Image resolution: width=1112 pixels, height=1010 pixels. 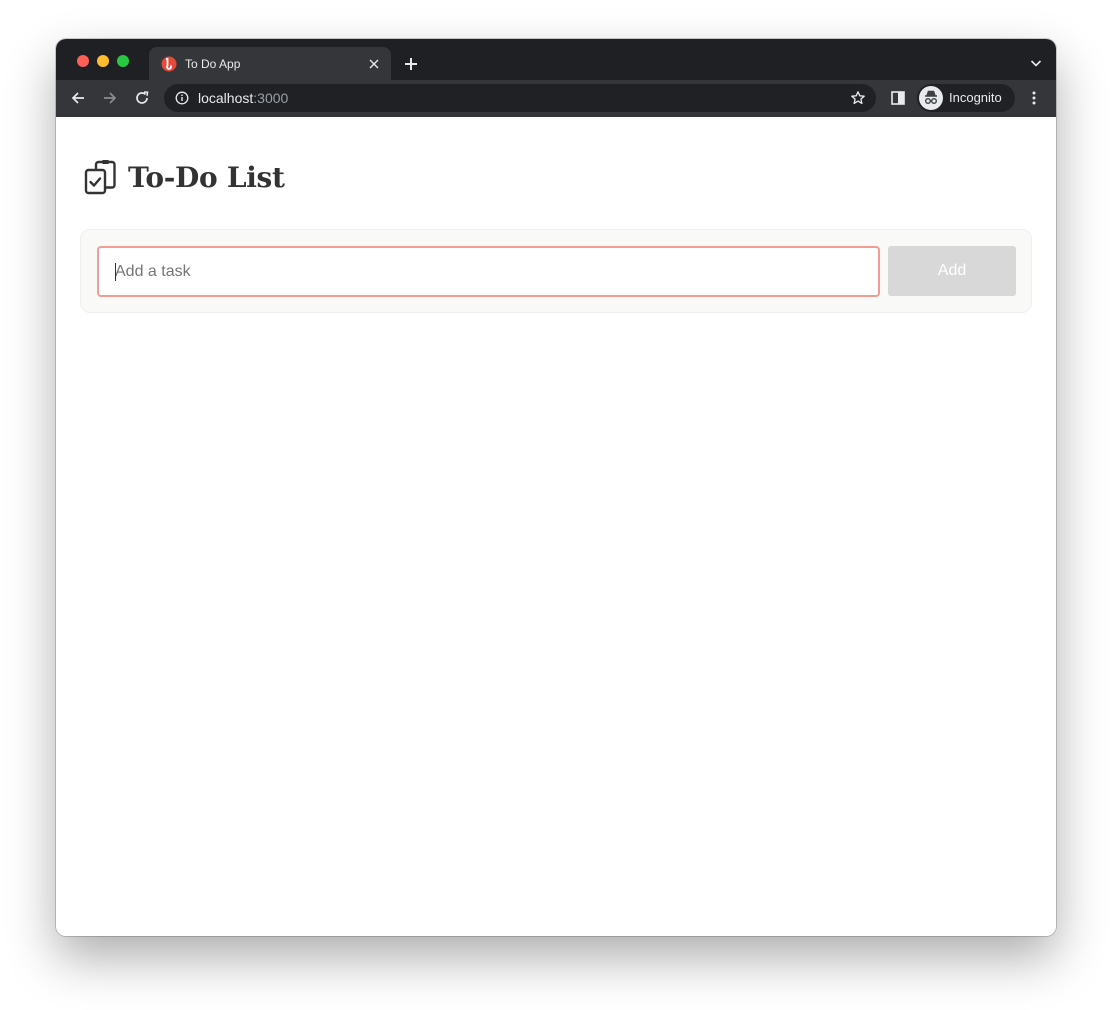 I want to click on page-title: To-Do List, so click(x=206, y=177).